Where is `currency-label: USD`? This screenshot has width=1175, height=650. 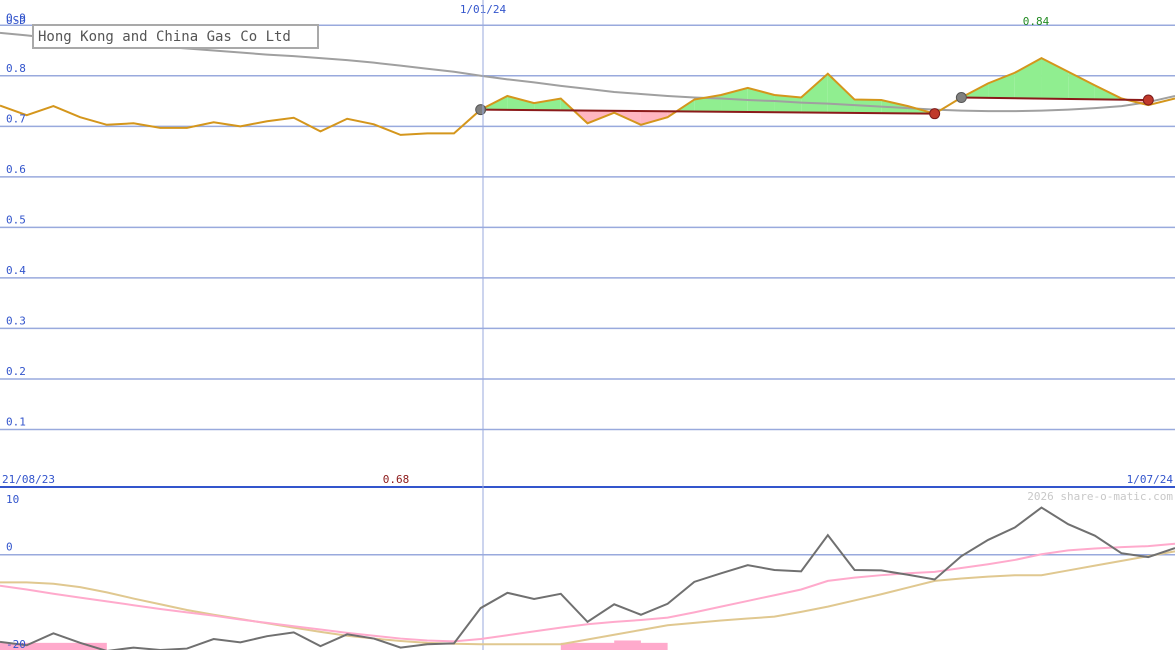 currency-label: USD is located at coordinates (16, 20).